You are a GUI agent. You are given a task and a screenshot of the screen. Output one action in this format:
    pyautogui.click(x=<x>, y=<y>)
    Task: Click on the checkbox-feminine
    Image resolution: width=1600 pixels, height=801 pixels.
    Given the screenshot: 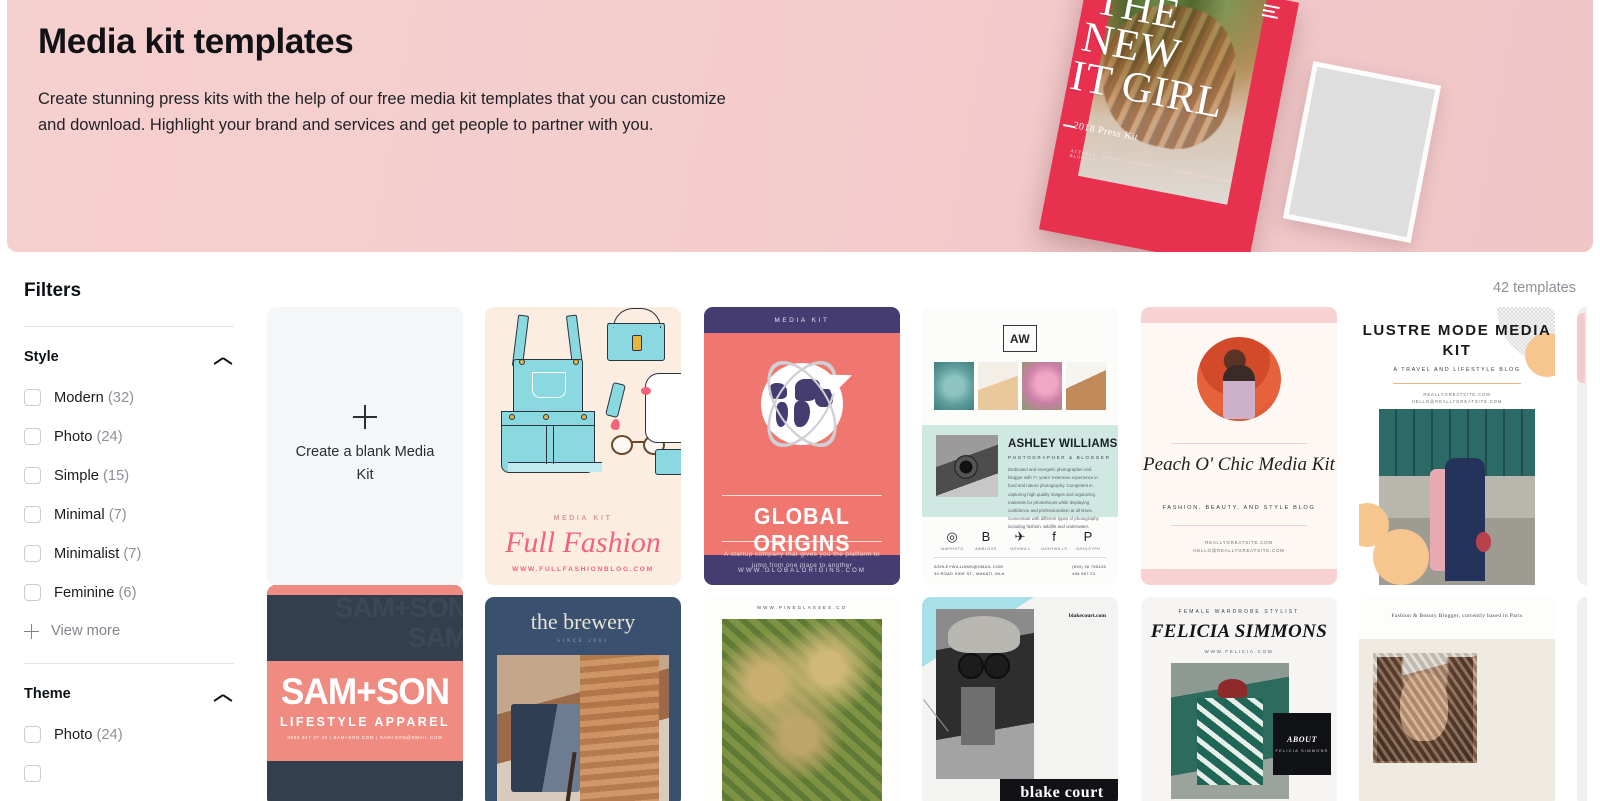 What is the action you would take?
    pyautogui.click(x=32, y=592)
    